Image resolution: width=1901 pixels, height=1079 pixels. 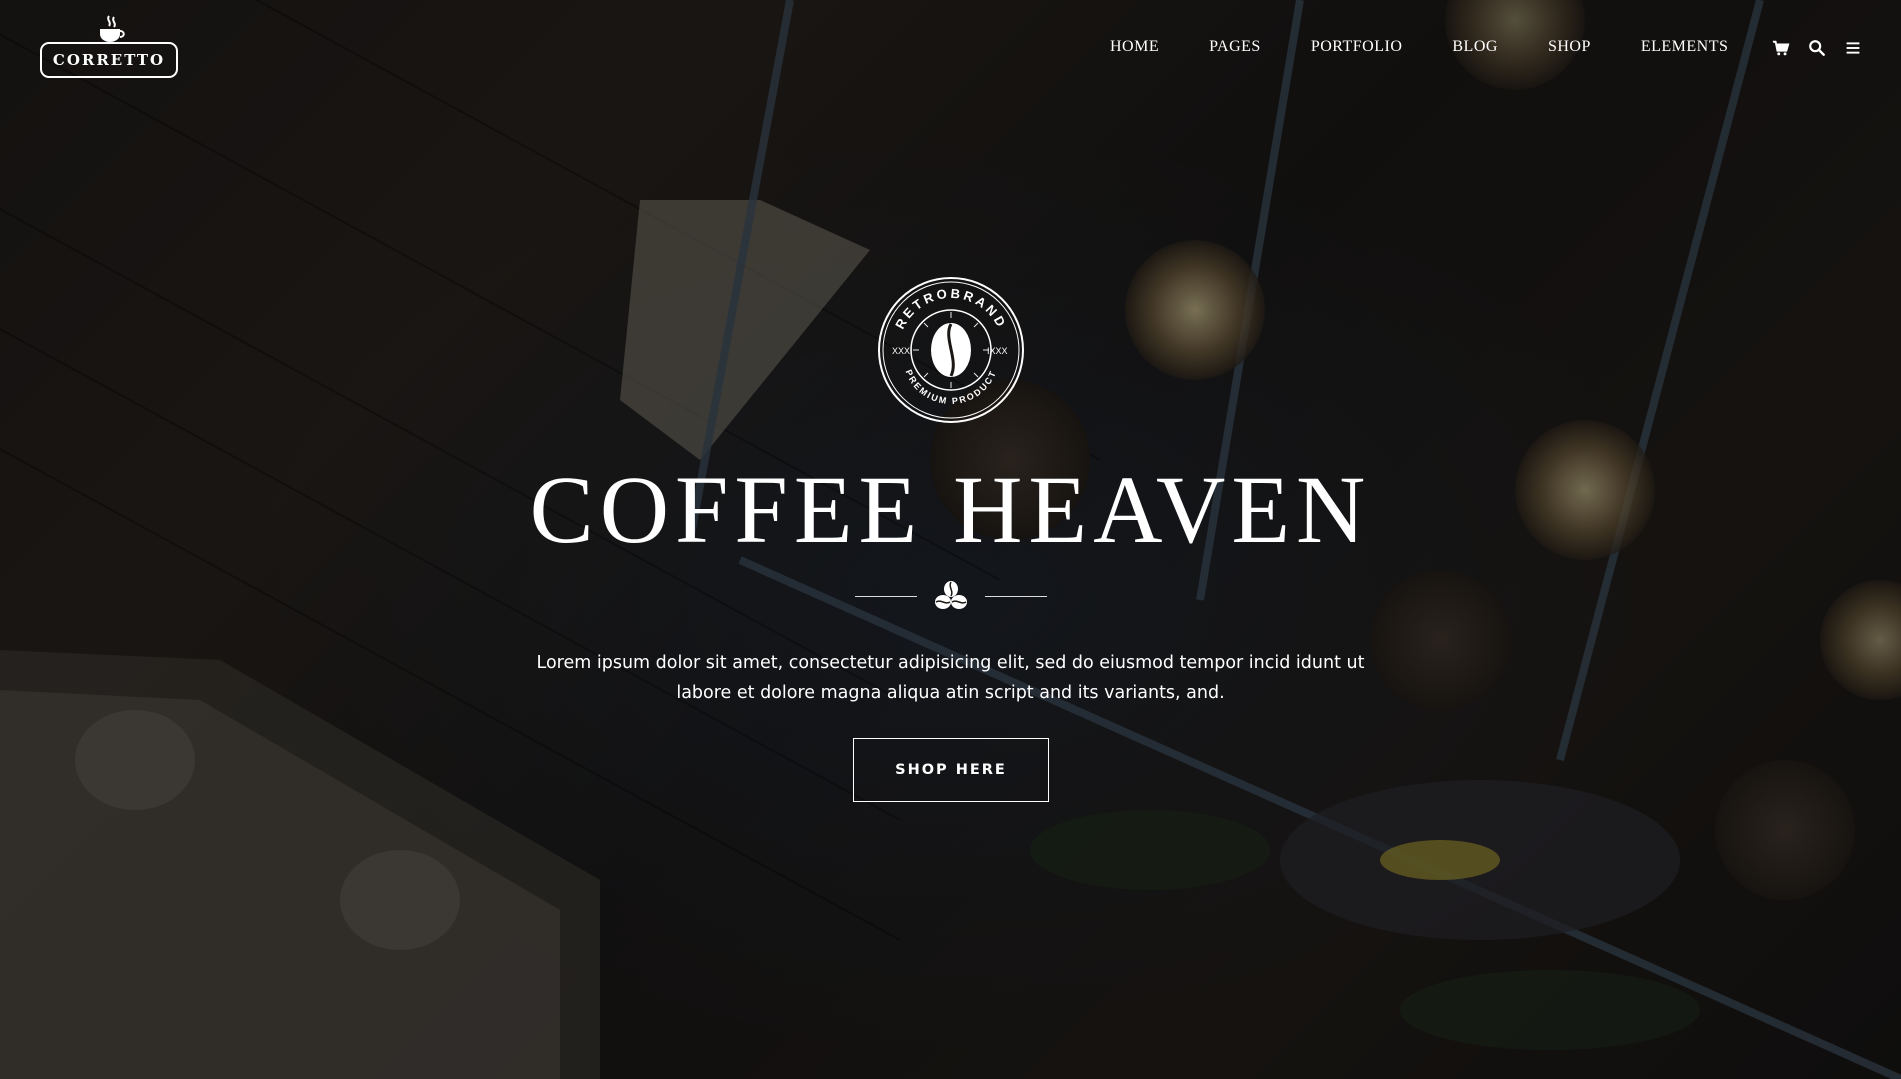 I want to click on retrobrand-emblem: RETROBRAND PREMIUM PRODUCT XXXI IXXX, so click(x=951, y=350).